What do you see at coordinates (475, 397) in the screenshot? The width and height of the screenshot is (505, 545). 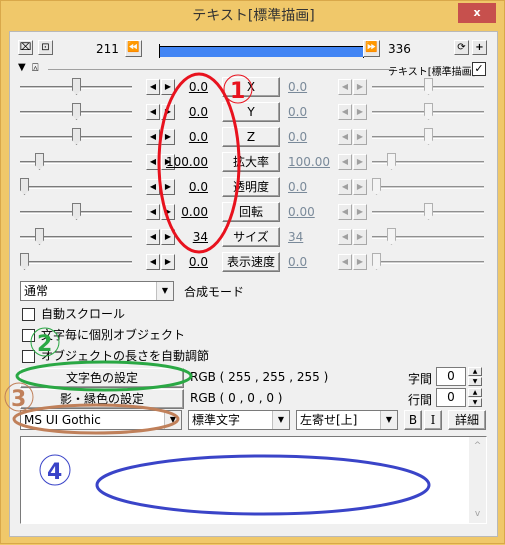 I see `line-spacing-spinner: ▲ ▼` at bounding box center [475, 397].